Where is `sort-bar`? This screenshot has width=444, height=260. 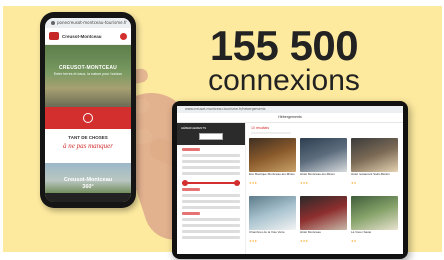
sort-bar is located at coordinates (271, 133).